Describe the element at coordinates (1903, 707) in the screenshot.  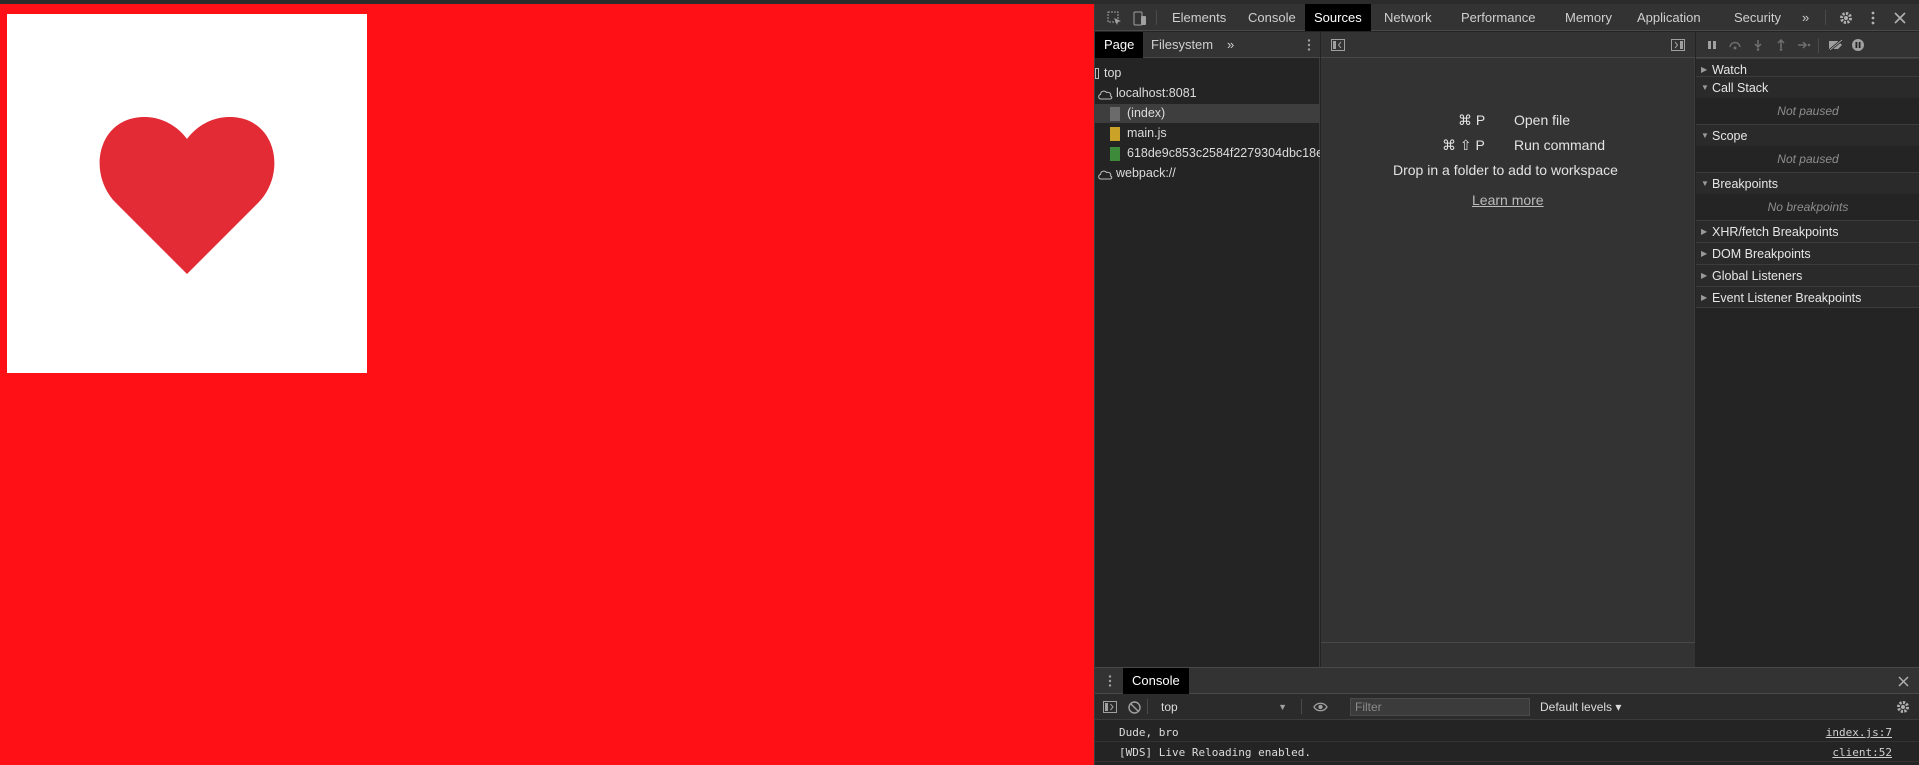
I see `console-settings-gear-icon` at that location.